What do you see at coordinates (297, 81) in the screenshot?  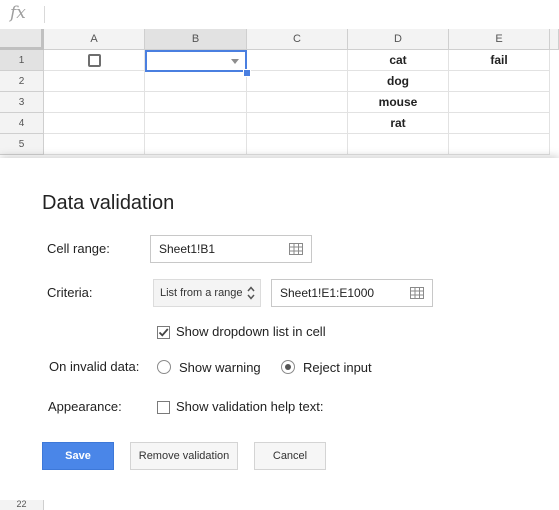 I see `cell-c2` at bounding box center [297, 81].